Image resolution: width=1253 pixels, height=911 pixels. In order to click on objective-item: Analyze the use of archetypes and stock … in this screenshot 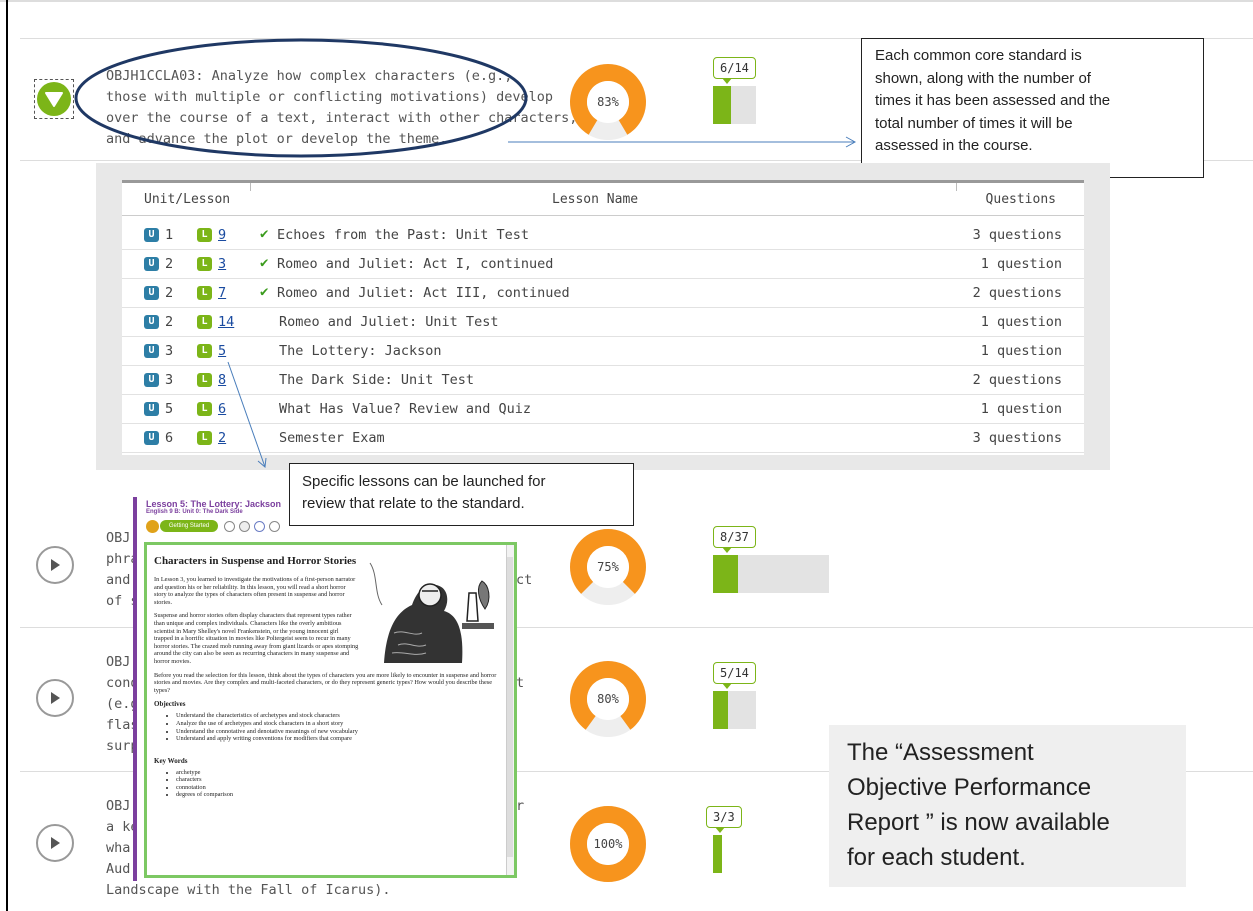, I will do `click(339, 724)`.